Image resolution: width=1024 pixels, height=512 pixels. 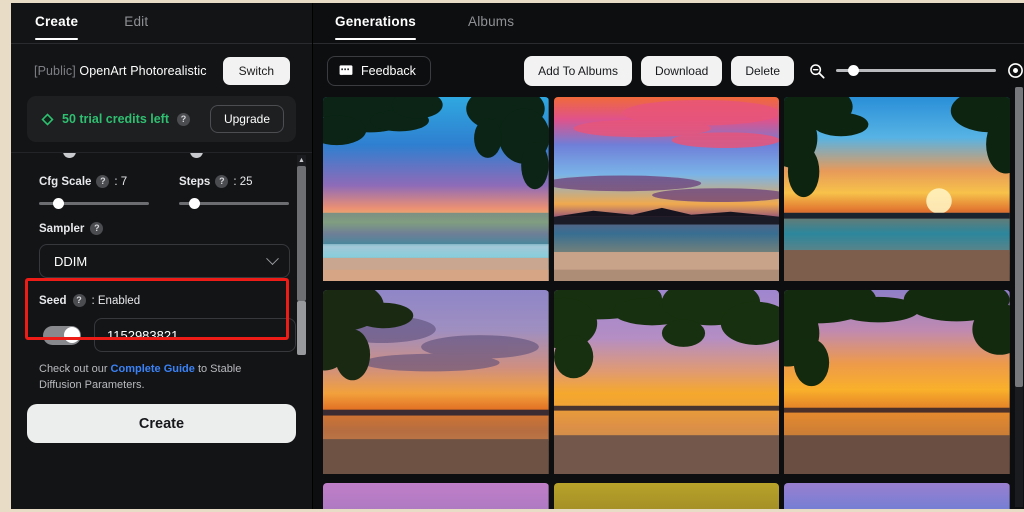 I want to click on complete-guide-link: Complete Guide, so click(x=153, y=369).